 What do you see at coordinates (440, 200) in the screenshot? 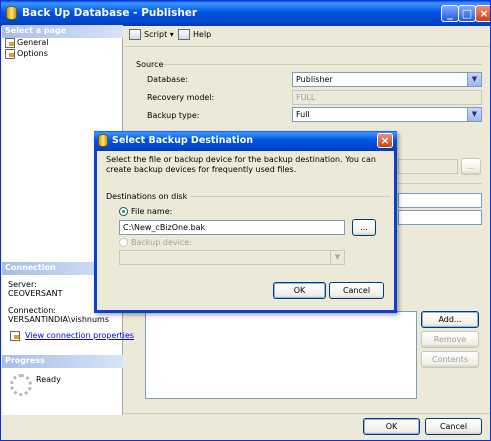
I see `backup-set-name-field` at bounding box center [440, 200].